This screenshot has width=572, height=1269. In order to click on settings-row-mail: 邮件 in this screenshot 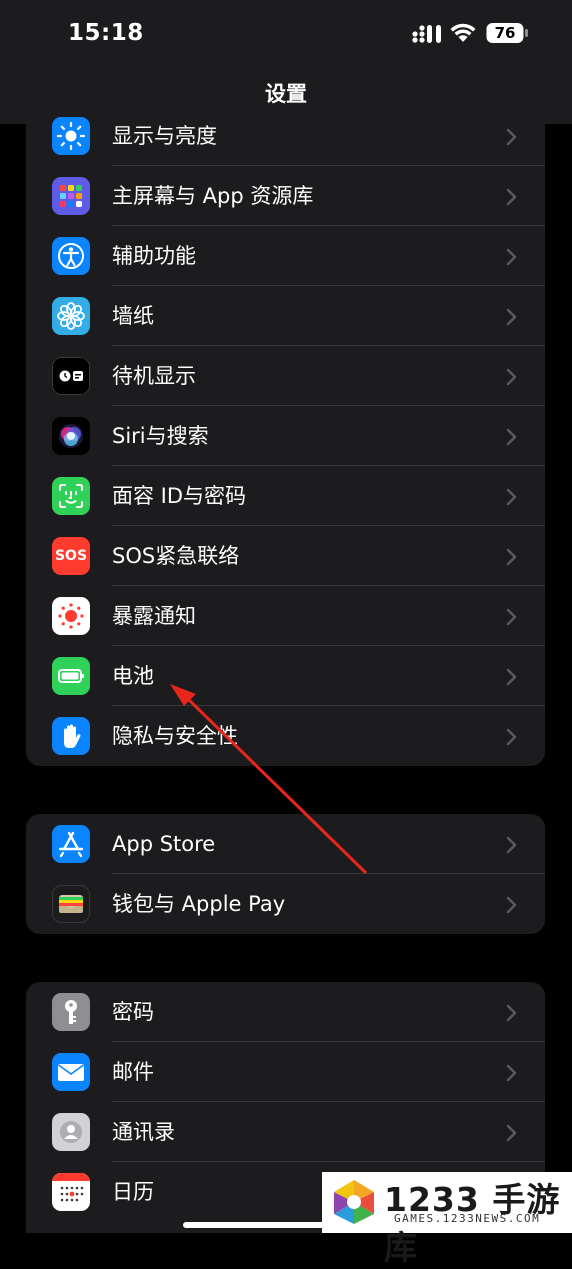, I will do `click(285, 1072)`.